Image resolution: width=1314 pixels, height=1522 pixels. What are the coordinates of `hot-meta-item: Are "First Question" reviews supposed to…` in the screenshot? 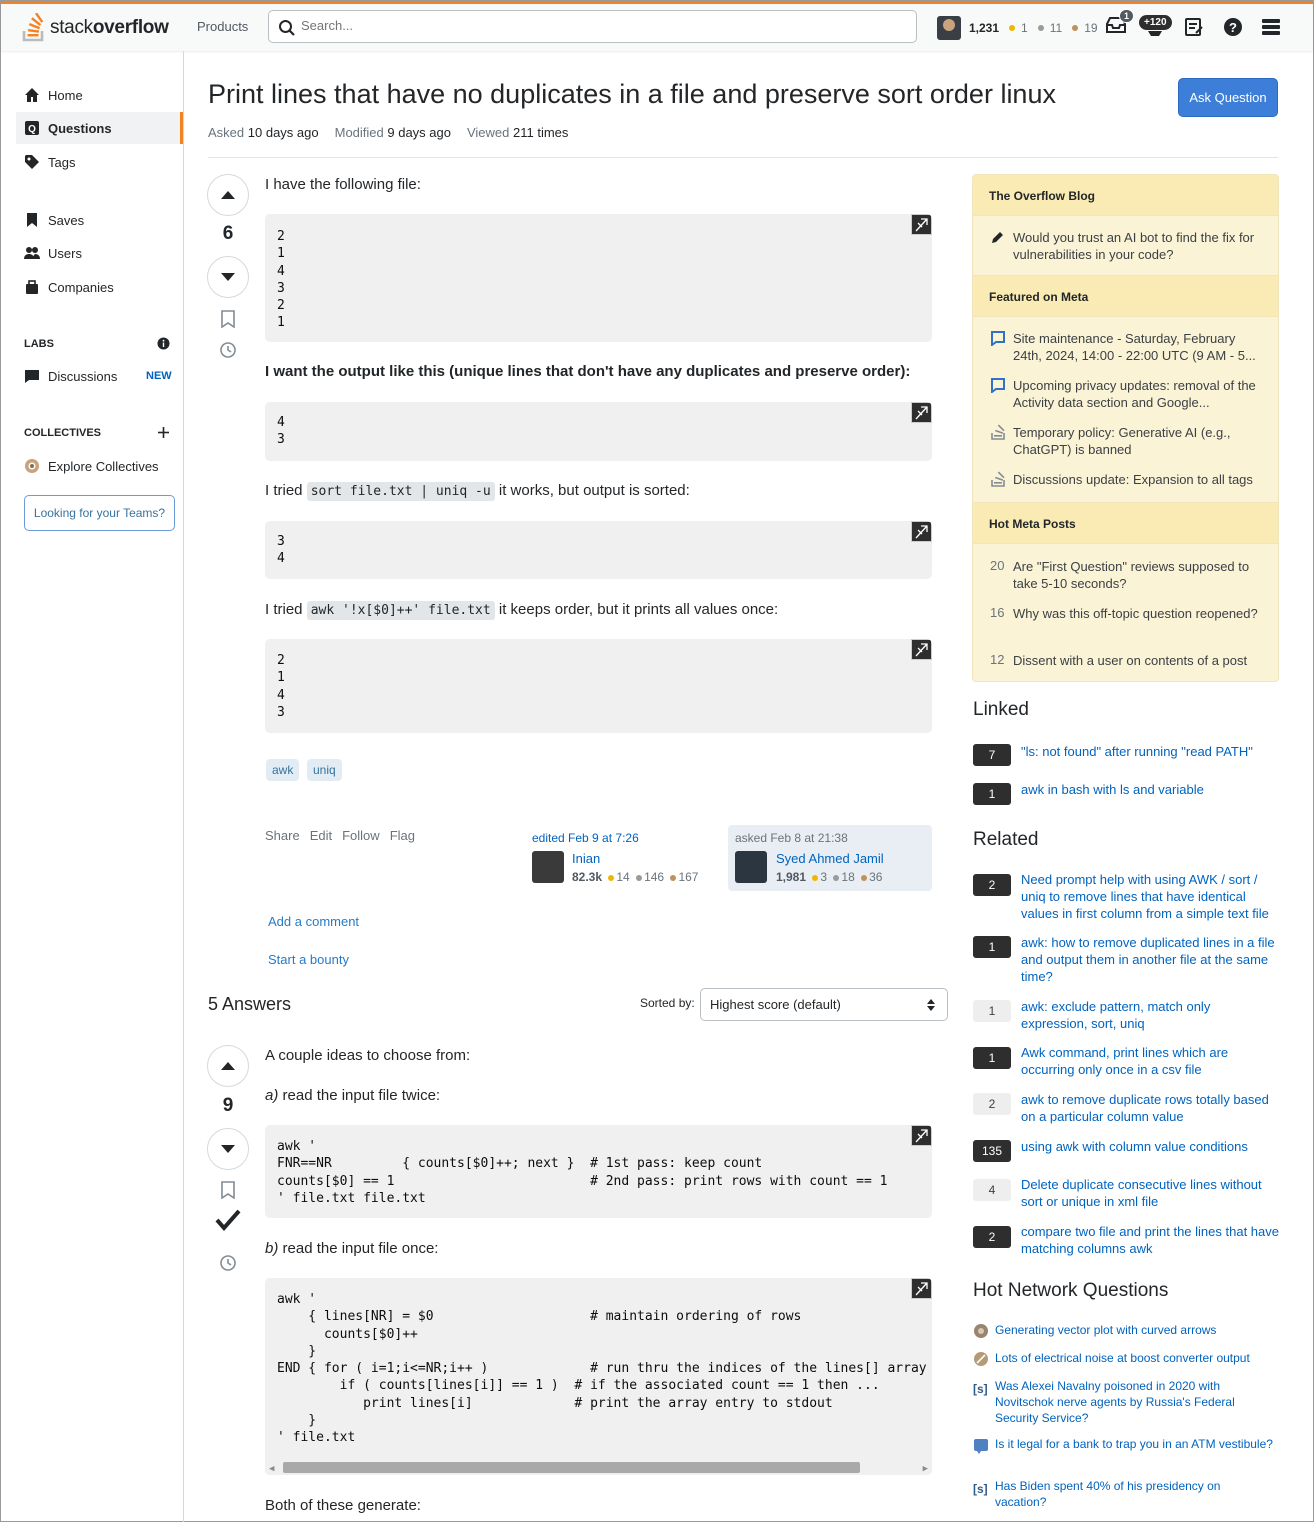 It's located at (1139, 575).